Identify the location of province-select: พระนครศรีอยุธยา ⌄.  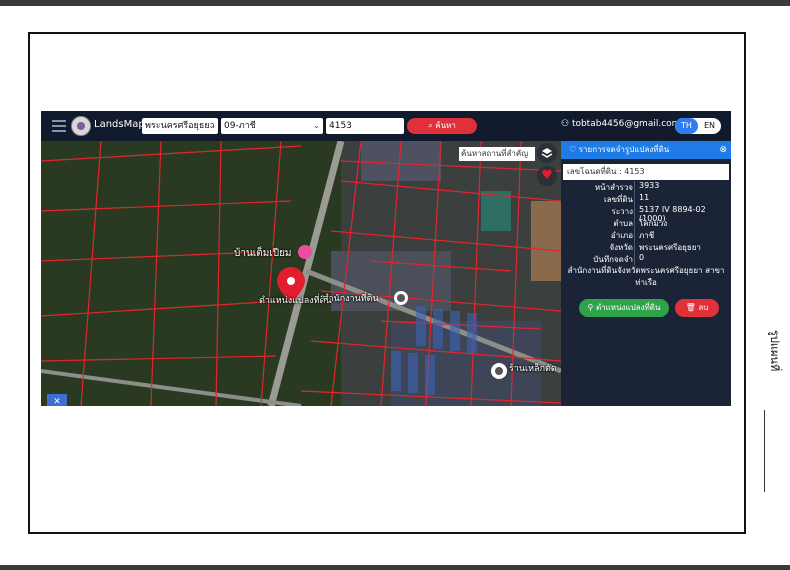
(180, 126).